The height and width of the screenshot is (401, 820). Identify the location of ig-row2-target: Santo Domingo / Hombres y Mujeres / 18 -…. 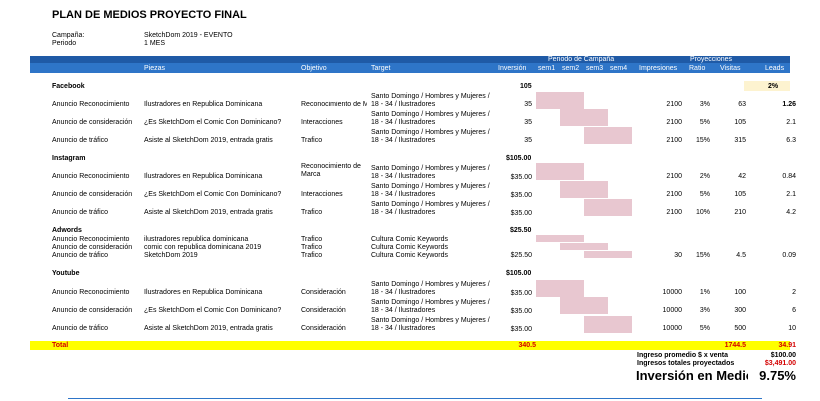
(430, 190).